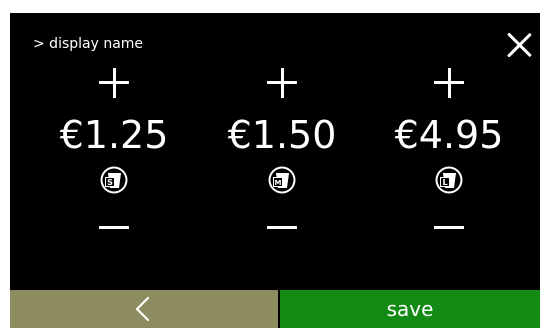 The image size is (548, 329). I want to click on bottom-action-bar: save, so click(275, 309).